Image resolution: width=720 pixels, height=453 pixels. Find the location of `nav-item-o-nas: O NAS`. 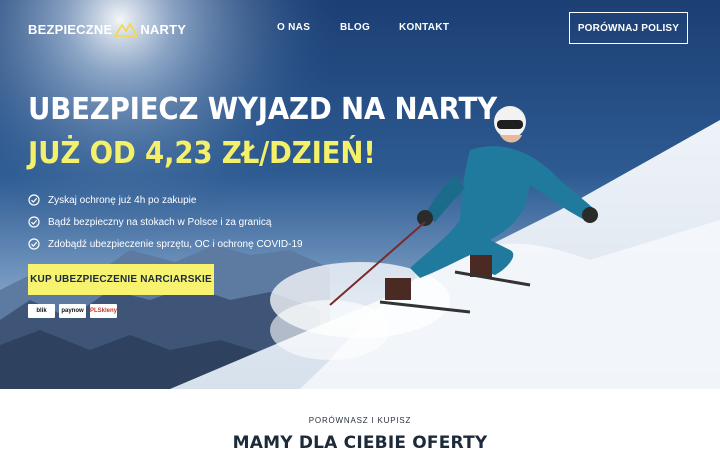

nav-item-o-nas: O NAS is located at coordinates (293, 27).